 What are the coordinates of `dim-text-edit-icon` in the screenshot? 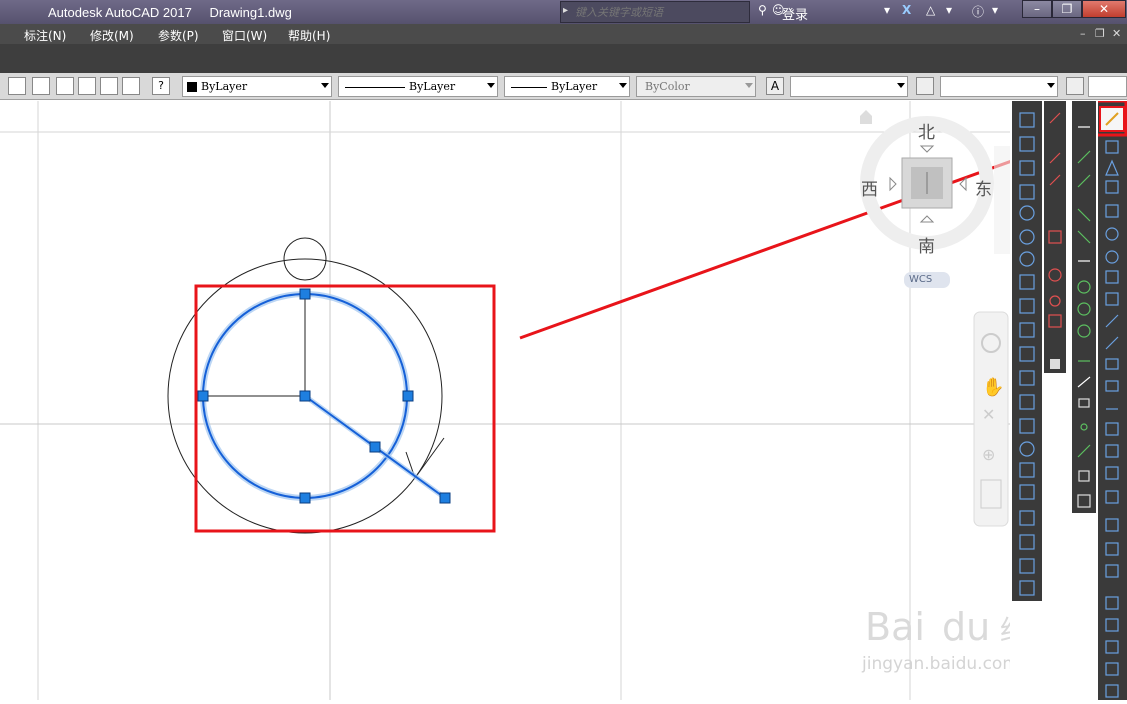 It's located at (1027, 542).